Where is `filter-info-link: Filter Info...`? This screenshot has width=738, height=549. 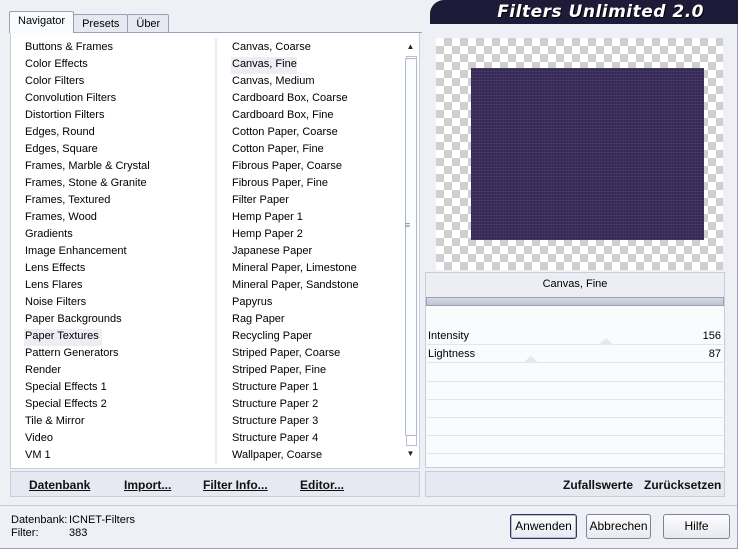 filter-info-link: Filter Info... is located at coordinates (235, 485).